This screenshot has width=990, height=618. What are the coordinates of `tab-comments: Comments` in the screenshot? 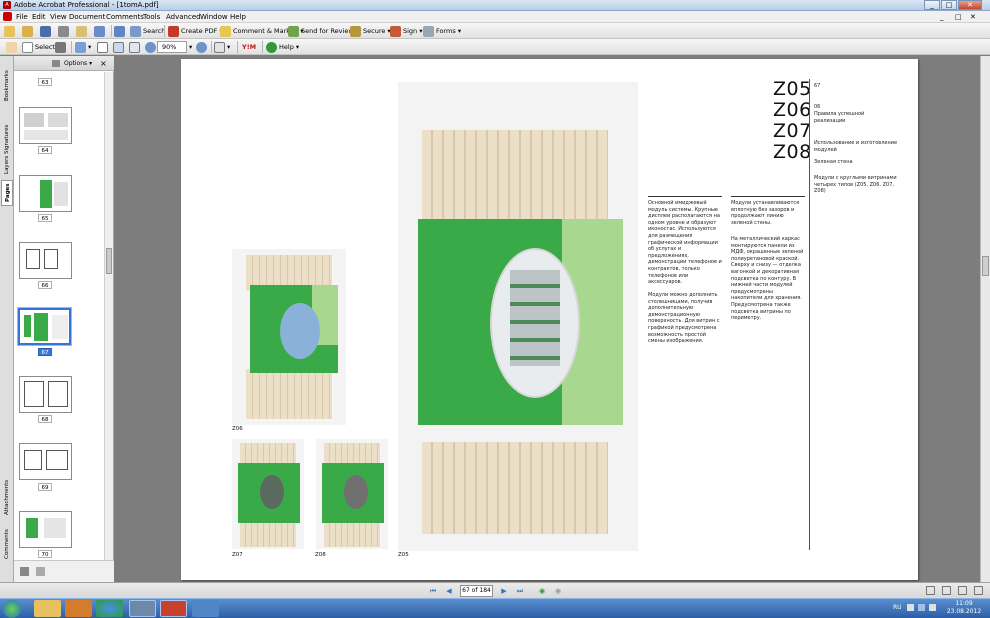 It's located at (7, 544).